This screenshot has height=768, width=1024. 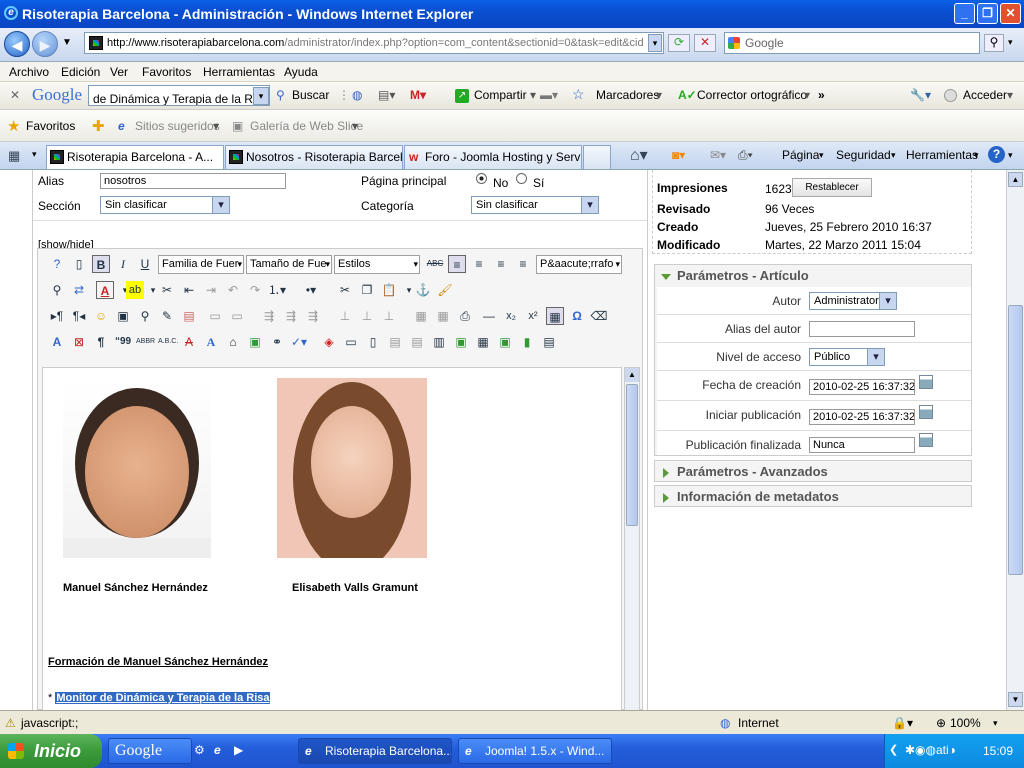 I want to click on alias-input: nosotros, so click(x=193, y=181).